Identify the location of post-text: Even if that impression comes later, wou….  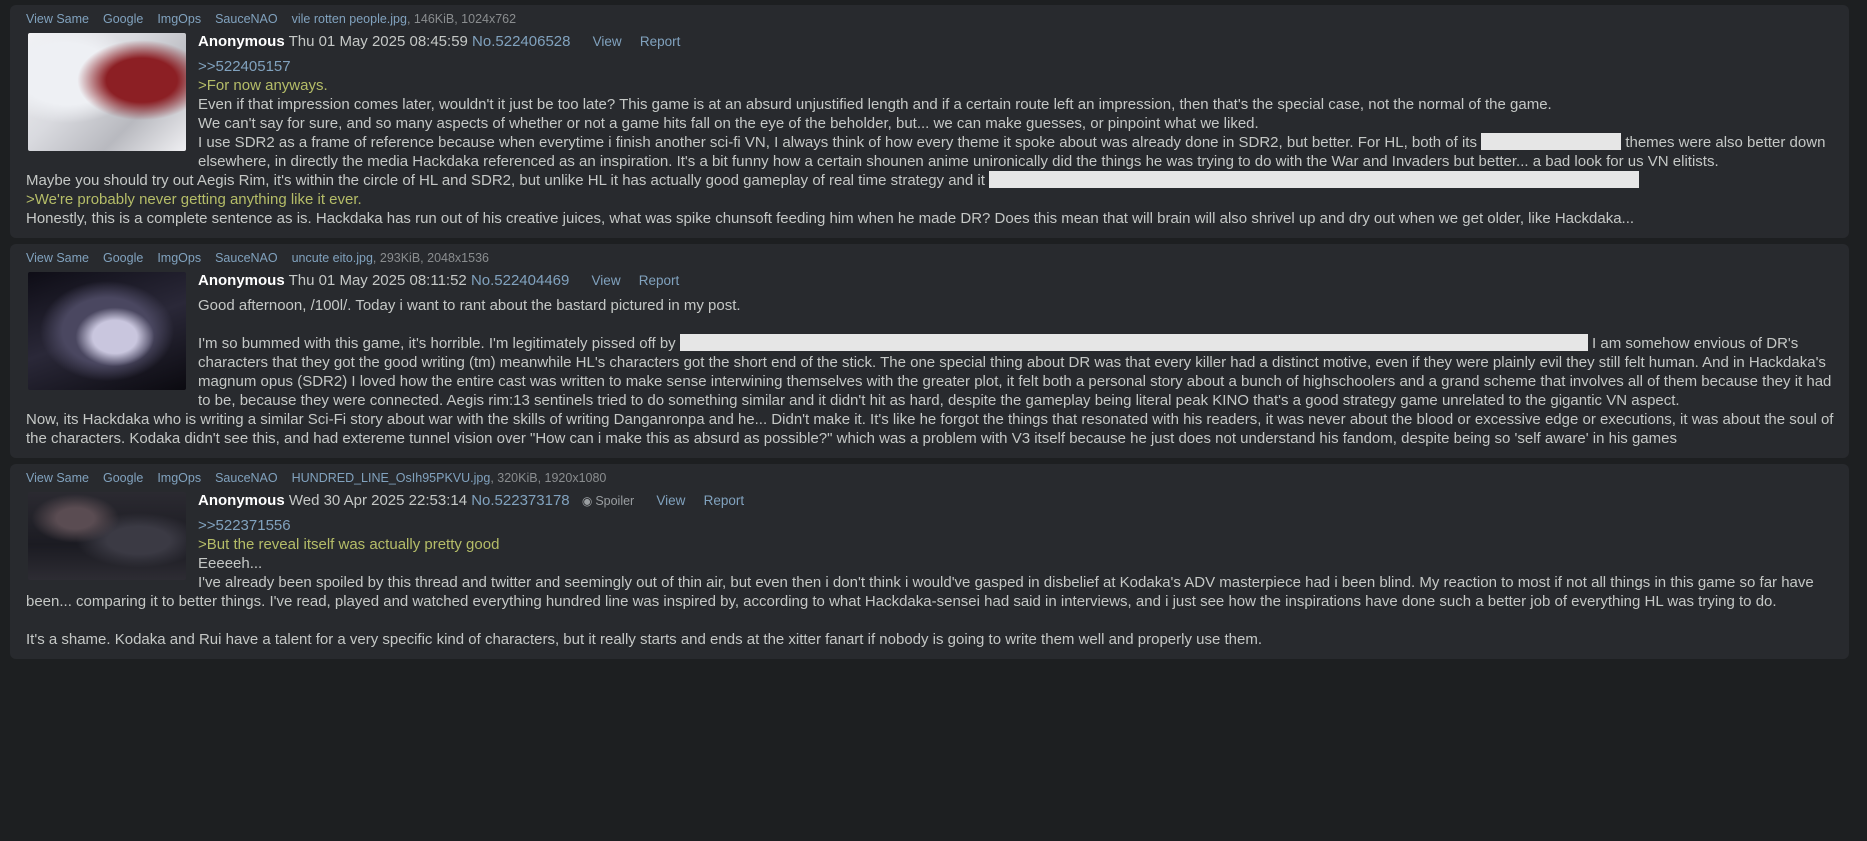
(875, 104).